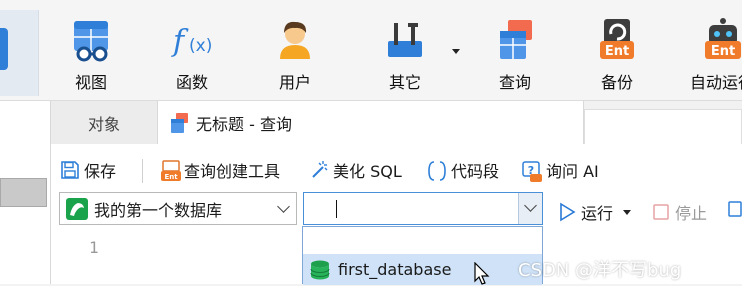  What do you see at coordinates (423, 208) in the screenshot?
I see `database-select` at bounding box center [423, 208].